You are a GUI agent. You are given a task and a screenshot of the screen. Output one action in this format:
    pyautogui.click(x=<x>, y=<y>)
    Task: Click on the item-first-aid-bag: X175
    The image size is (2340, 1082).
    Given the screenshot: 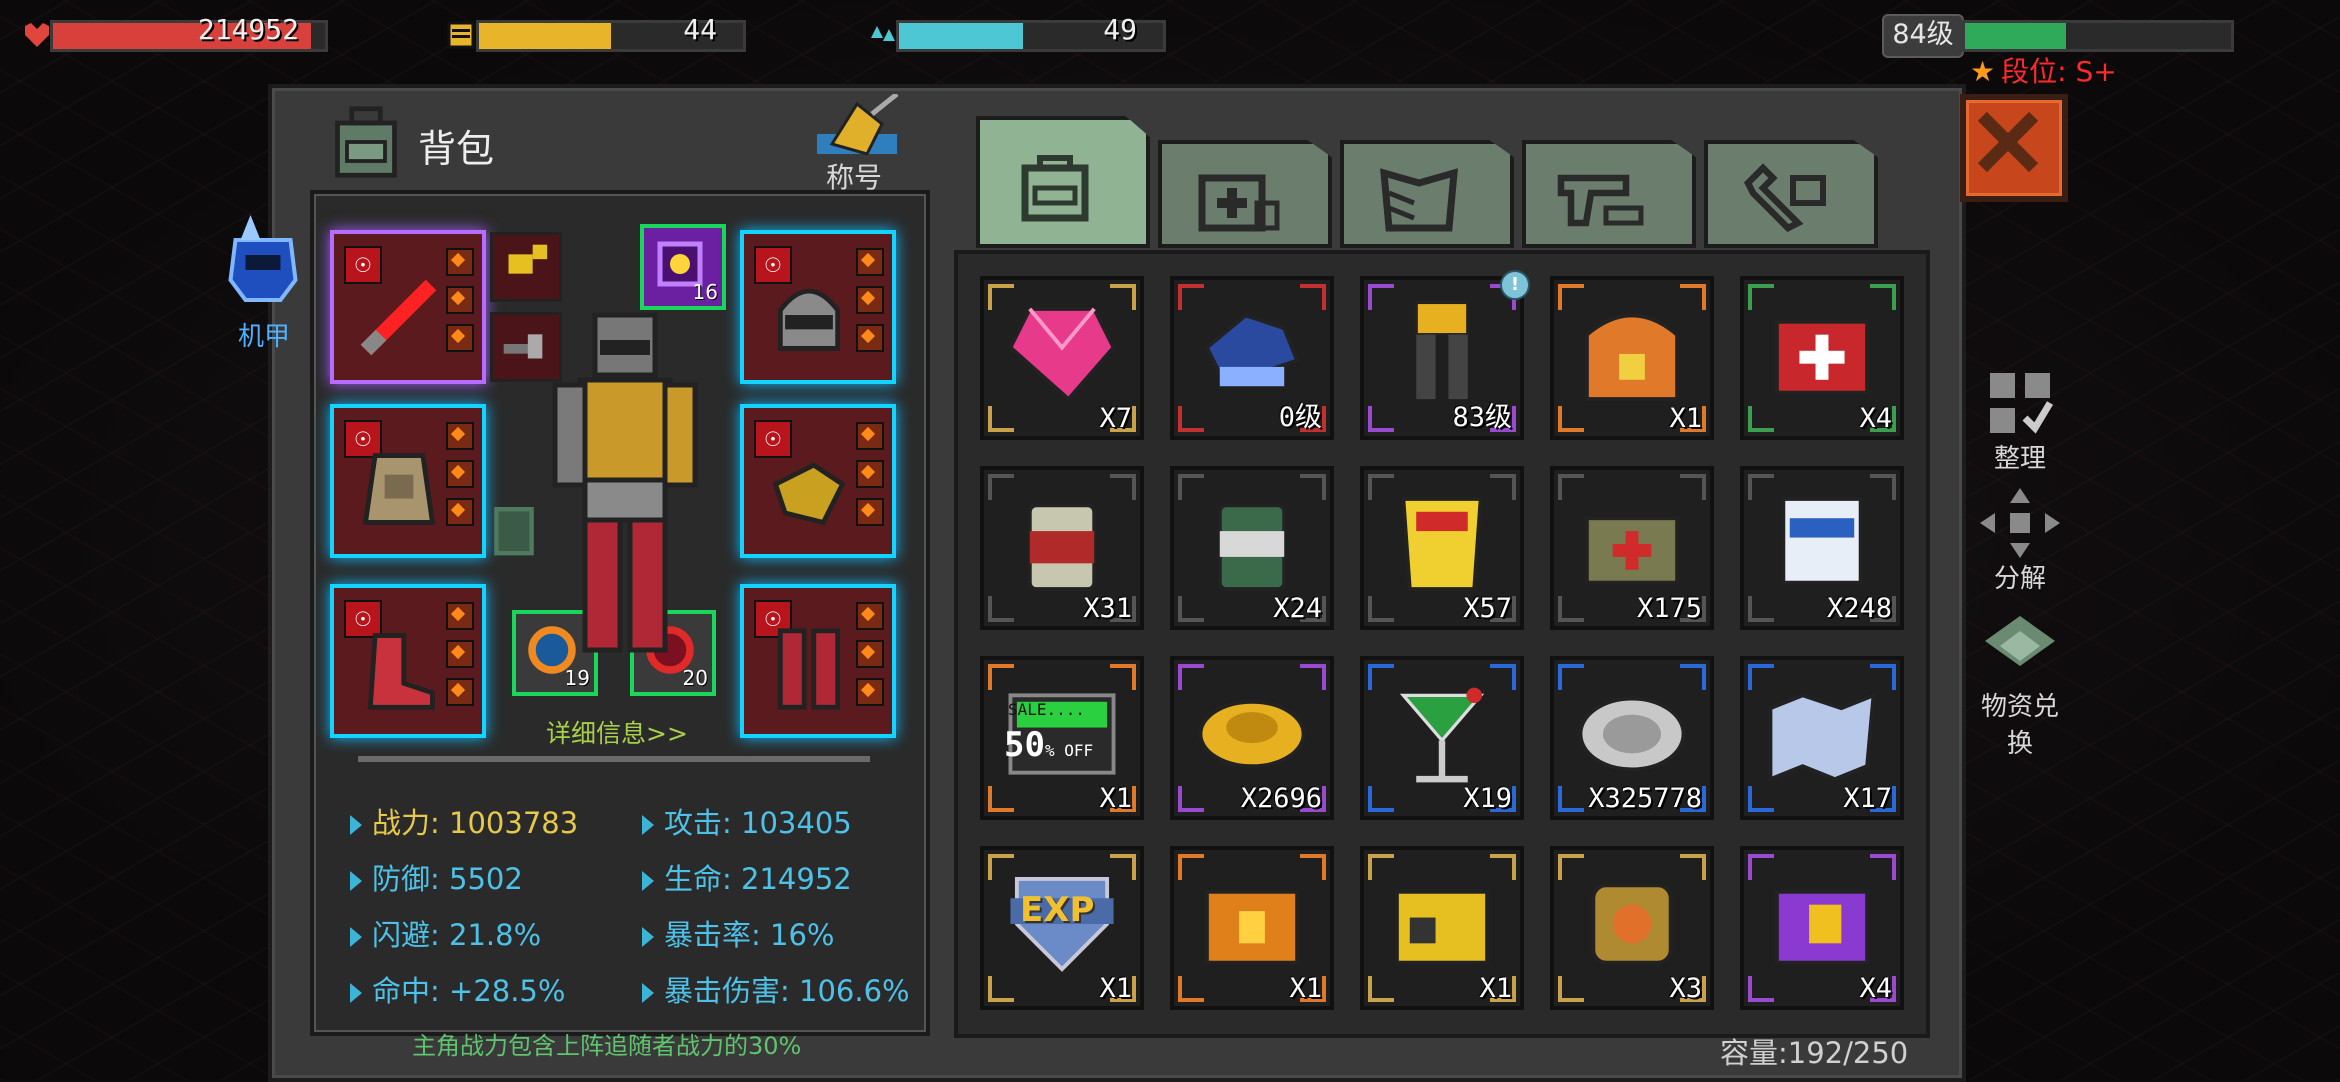 What is the action you would take?
    pyautogui.click(x=1632, y=548)
    